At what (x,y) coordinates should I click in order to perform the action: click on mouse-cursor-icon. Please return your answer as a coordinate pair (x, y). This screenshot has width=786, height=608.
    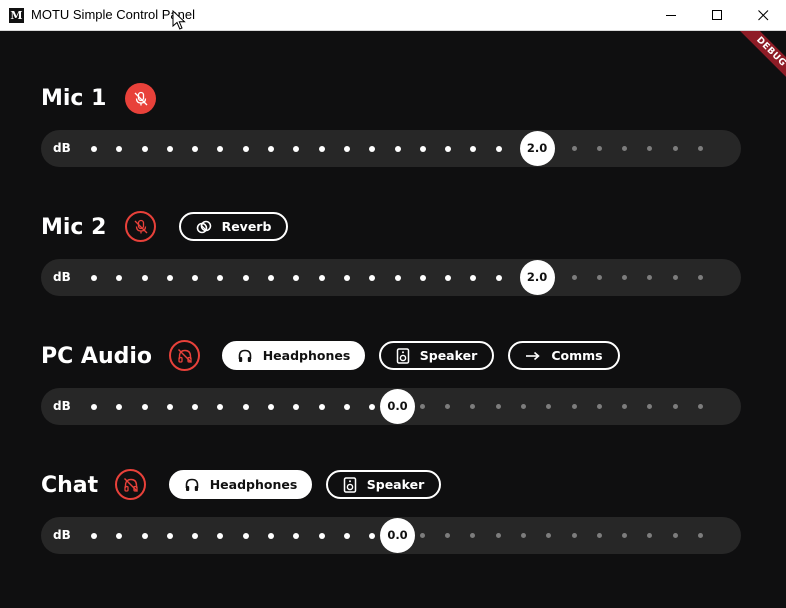
    Looking at the image, I should click on (179, 20).